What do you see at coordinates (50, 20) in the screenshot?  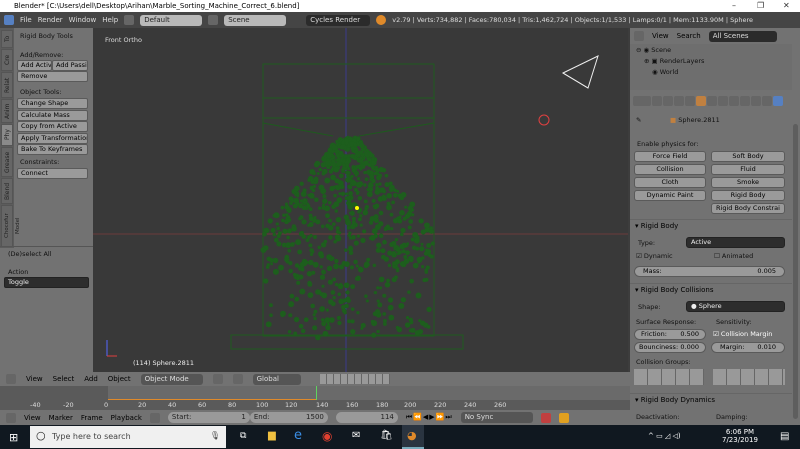 I see `menu-render: Render` at bounding box center [50, 20].